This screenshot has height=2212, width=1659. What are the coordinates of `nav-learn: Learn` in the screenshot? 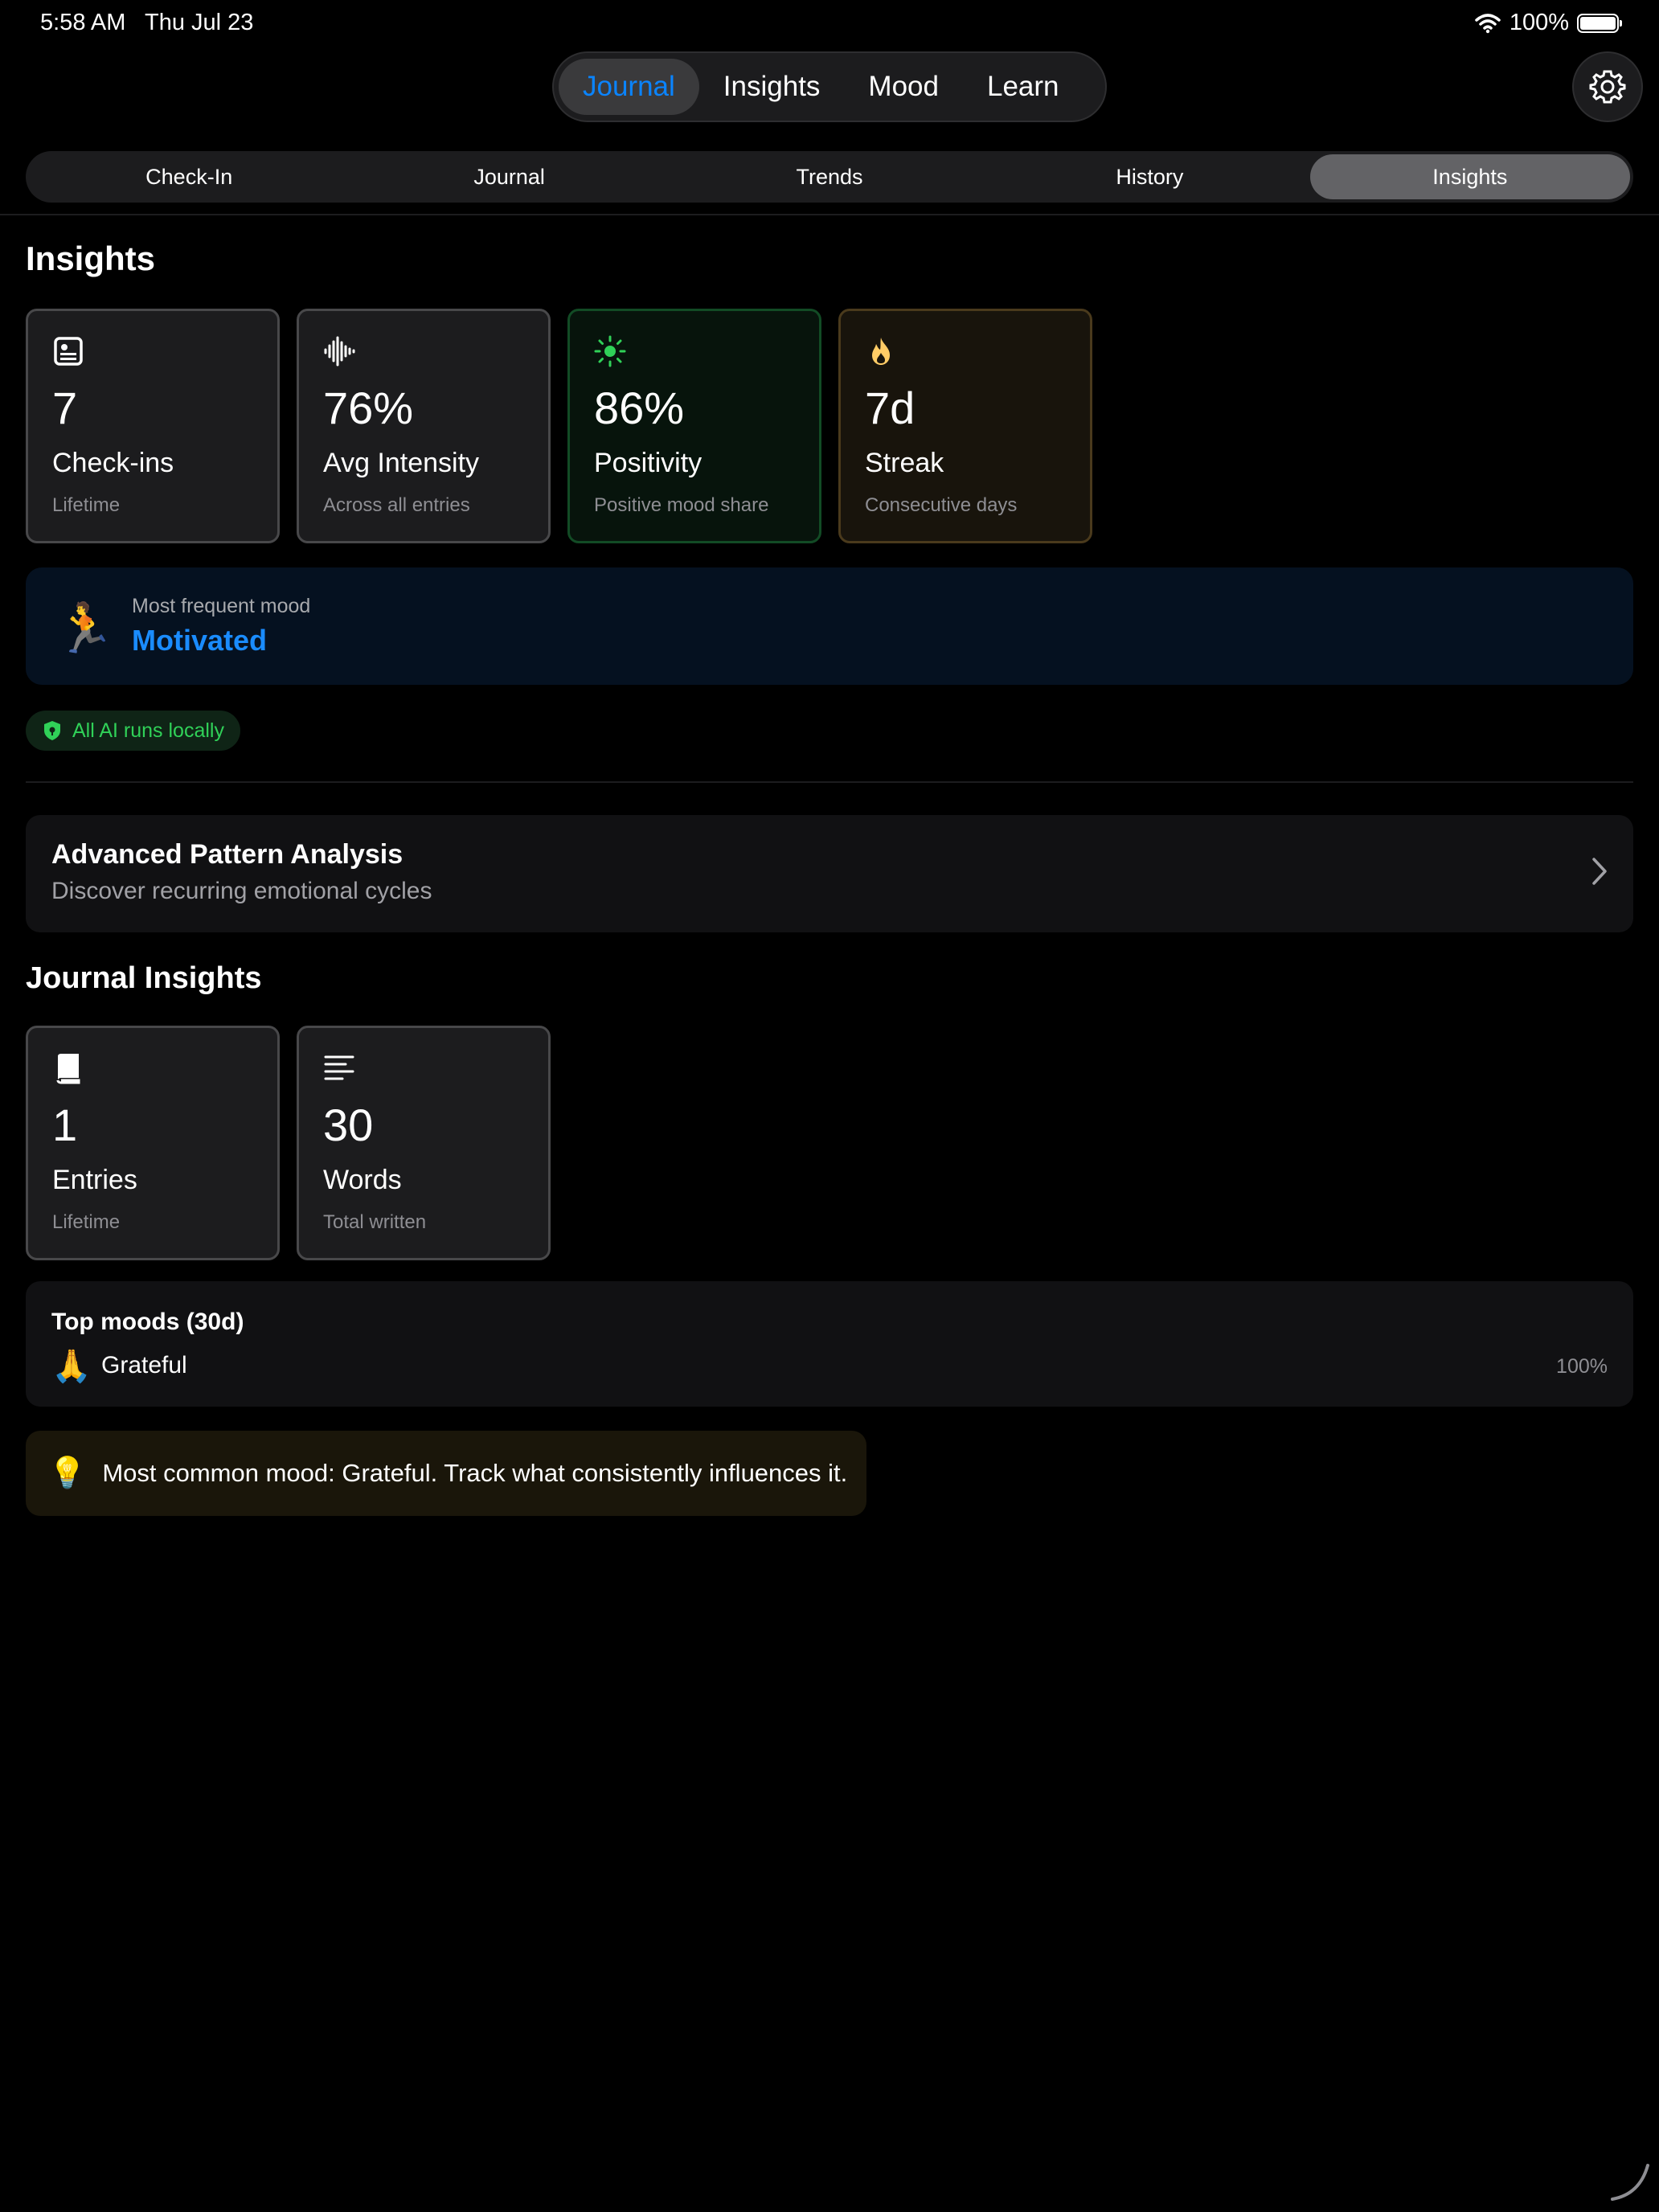 It's located at (1023, 87).